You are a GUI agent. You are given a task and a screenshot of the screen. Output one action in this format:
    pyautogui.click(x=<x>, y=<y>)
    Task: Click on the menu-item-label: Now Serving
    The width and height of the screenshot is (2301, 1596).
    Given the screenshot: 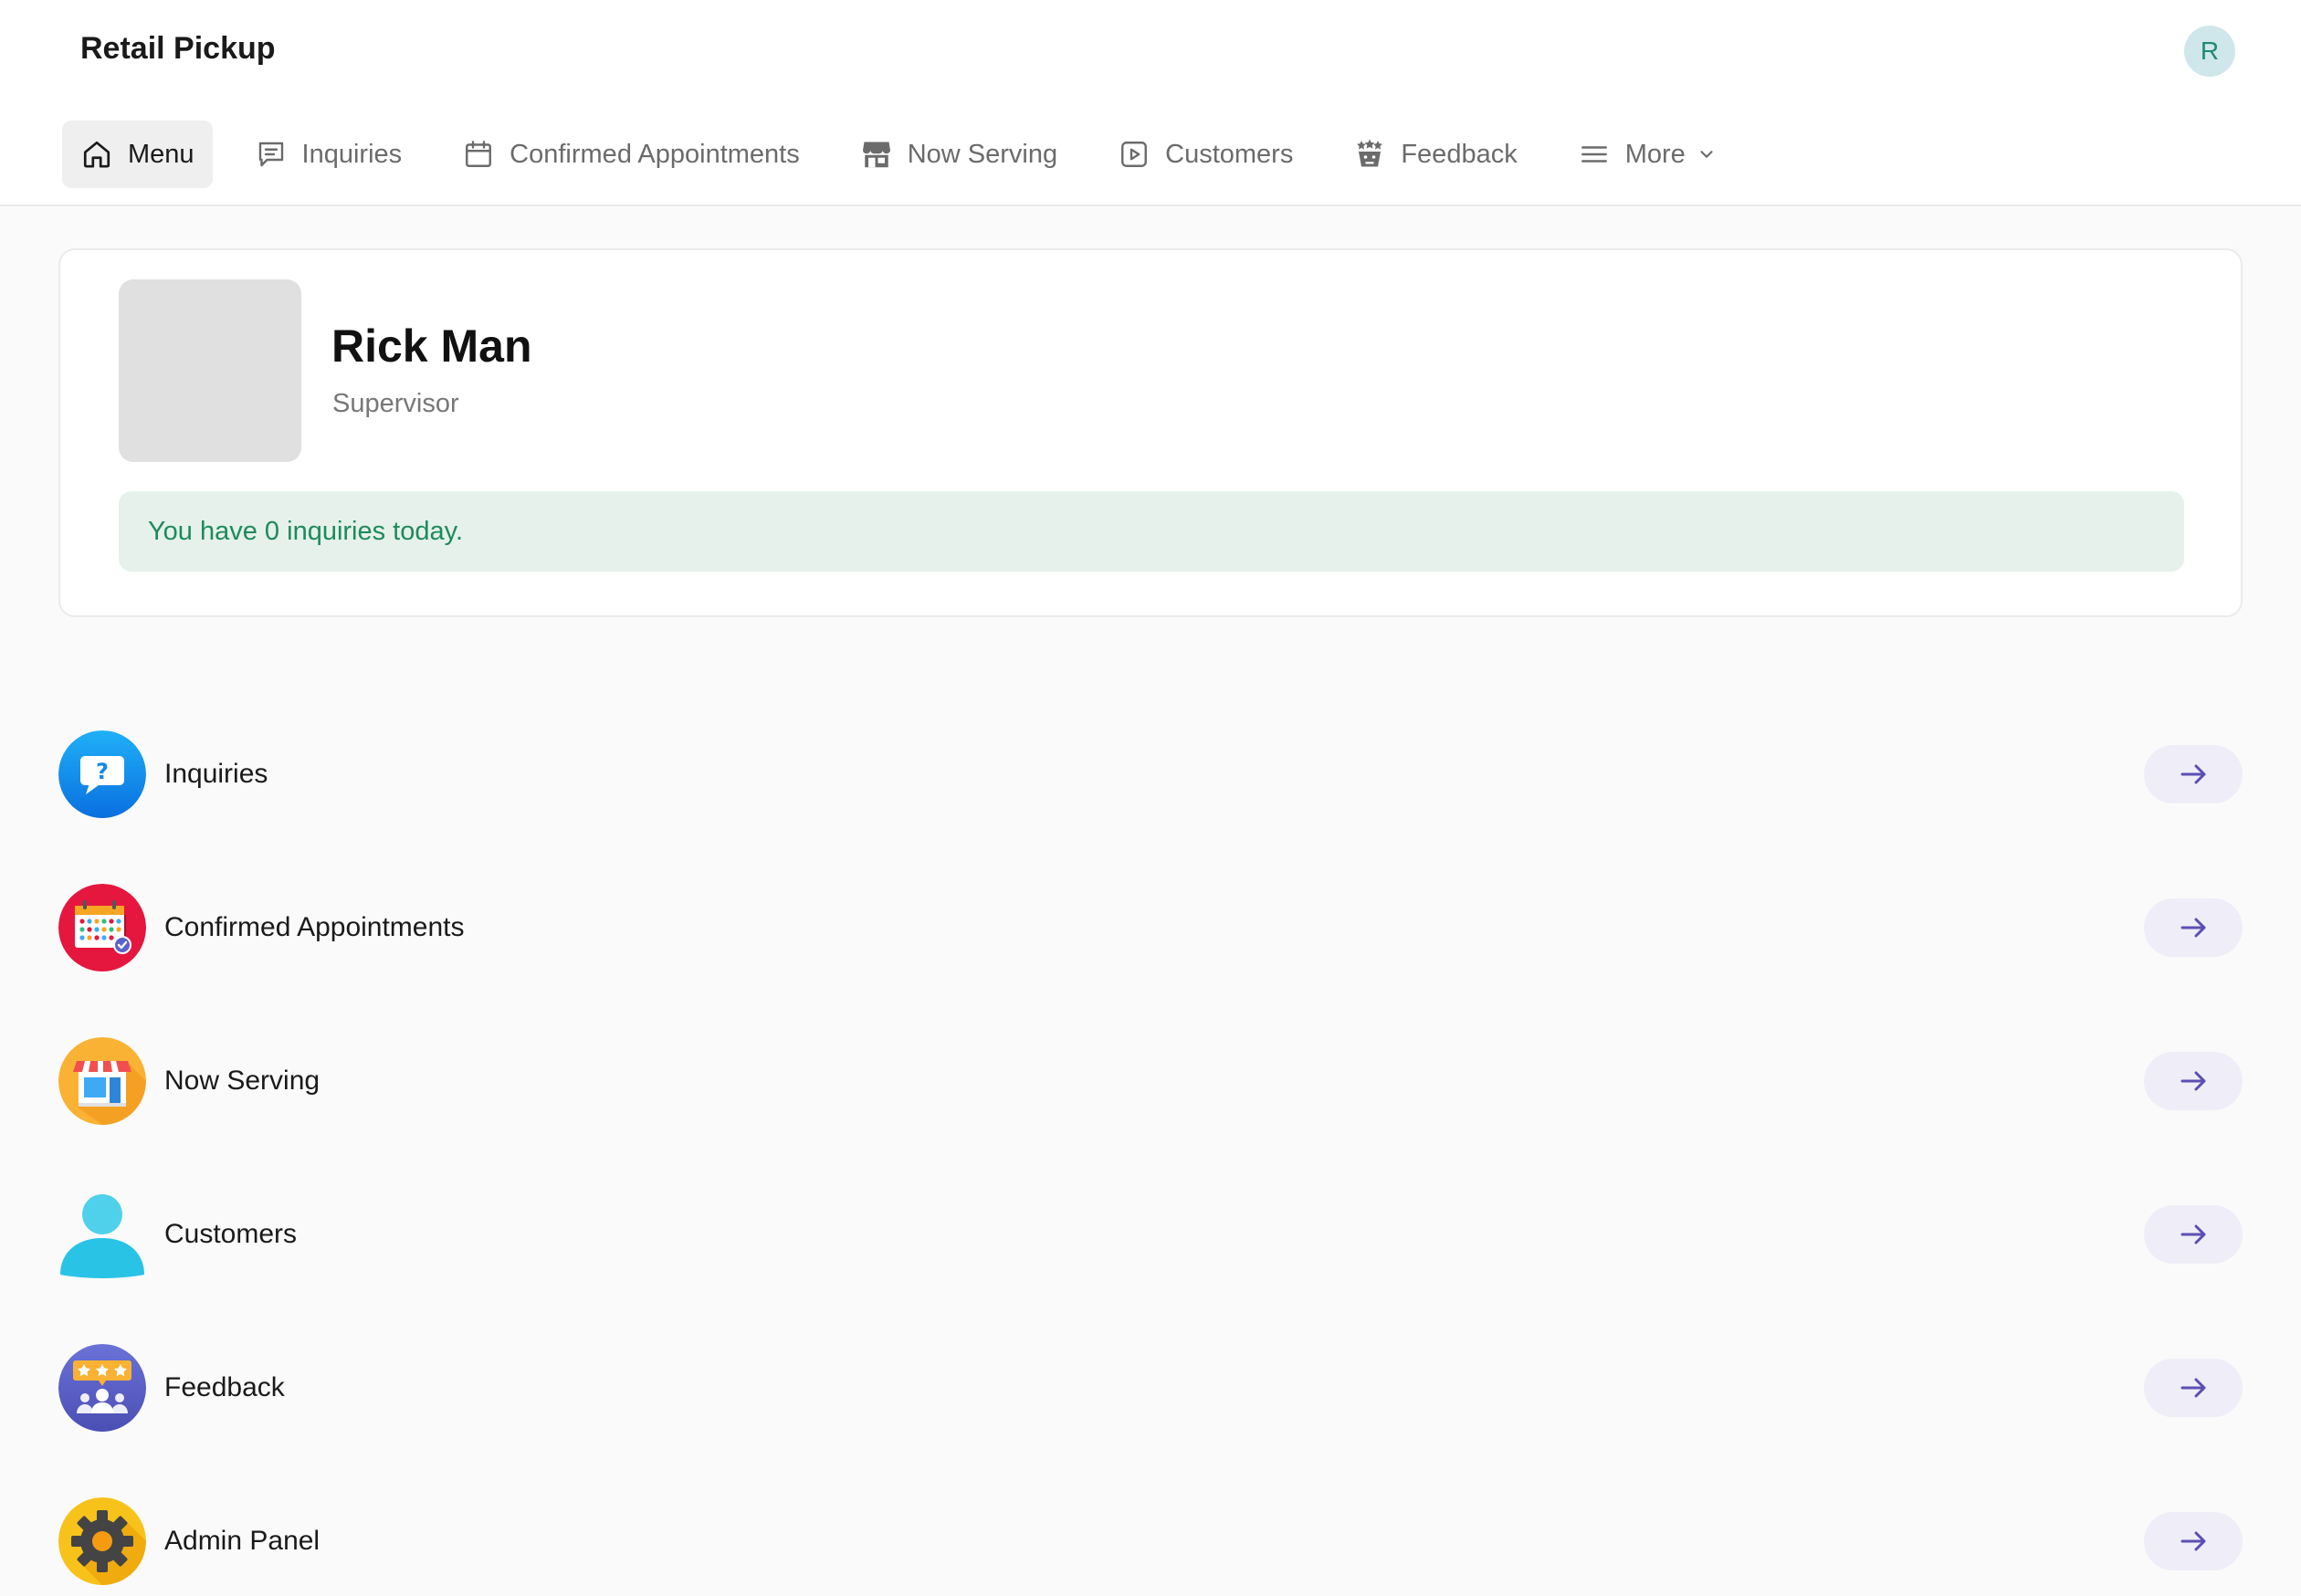 What is the action you would take?
    pyautogui.click(x=242, y=1081)
    